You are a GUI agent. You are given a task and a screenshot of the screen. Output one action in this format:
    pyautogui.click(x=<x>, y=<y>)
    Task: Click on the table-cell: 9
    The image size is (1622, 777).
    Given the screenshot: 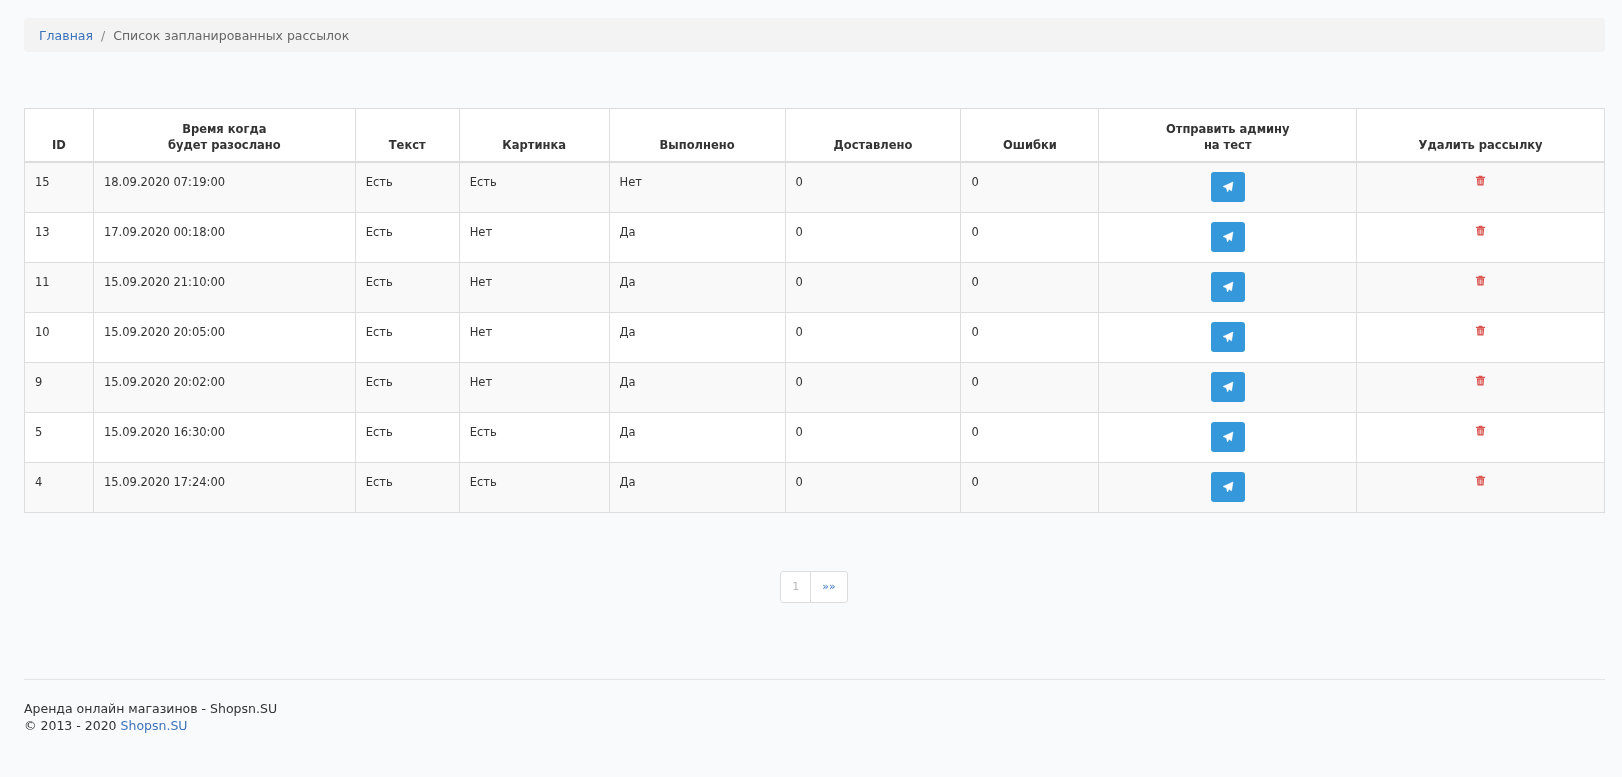 What is the action you would take?
    pyautogui.click(x=39, y=381)
    